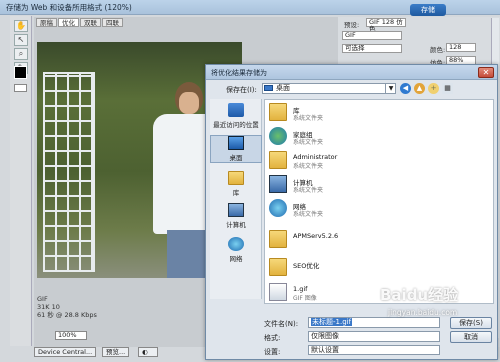 Image resolution: width=500 pixels, height=362 pixels. Describe the element at coordinates (374, 336) in the screenshot. I see `format-select: 仅限图像` at that location.